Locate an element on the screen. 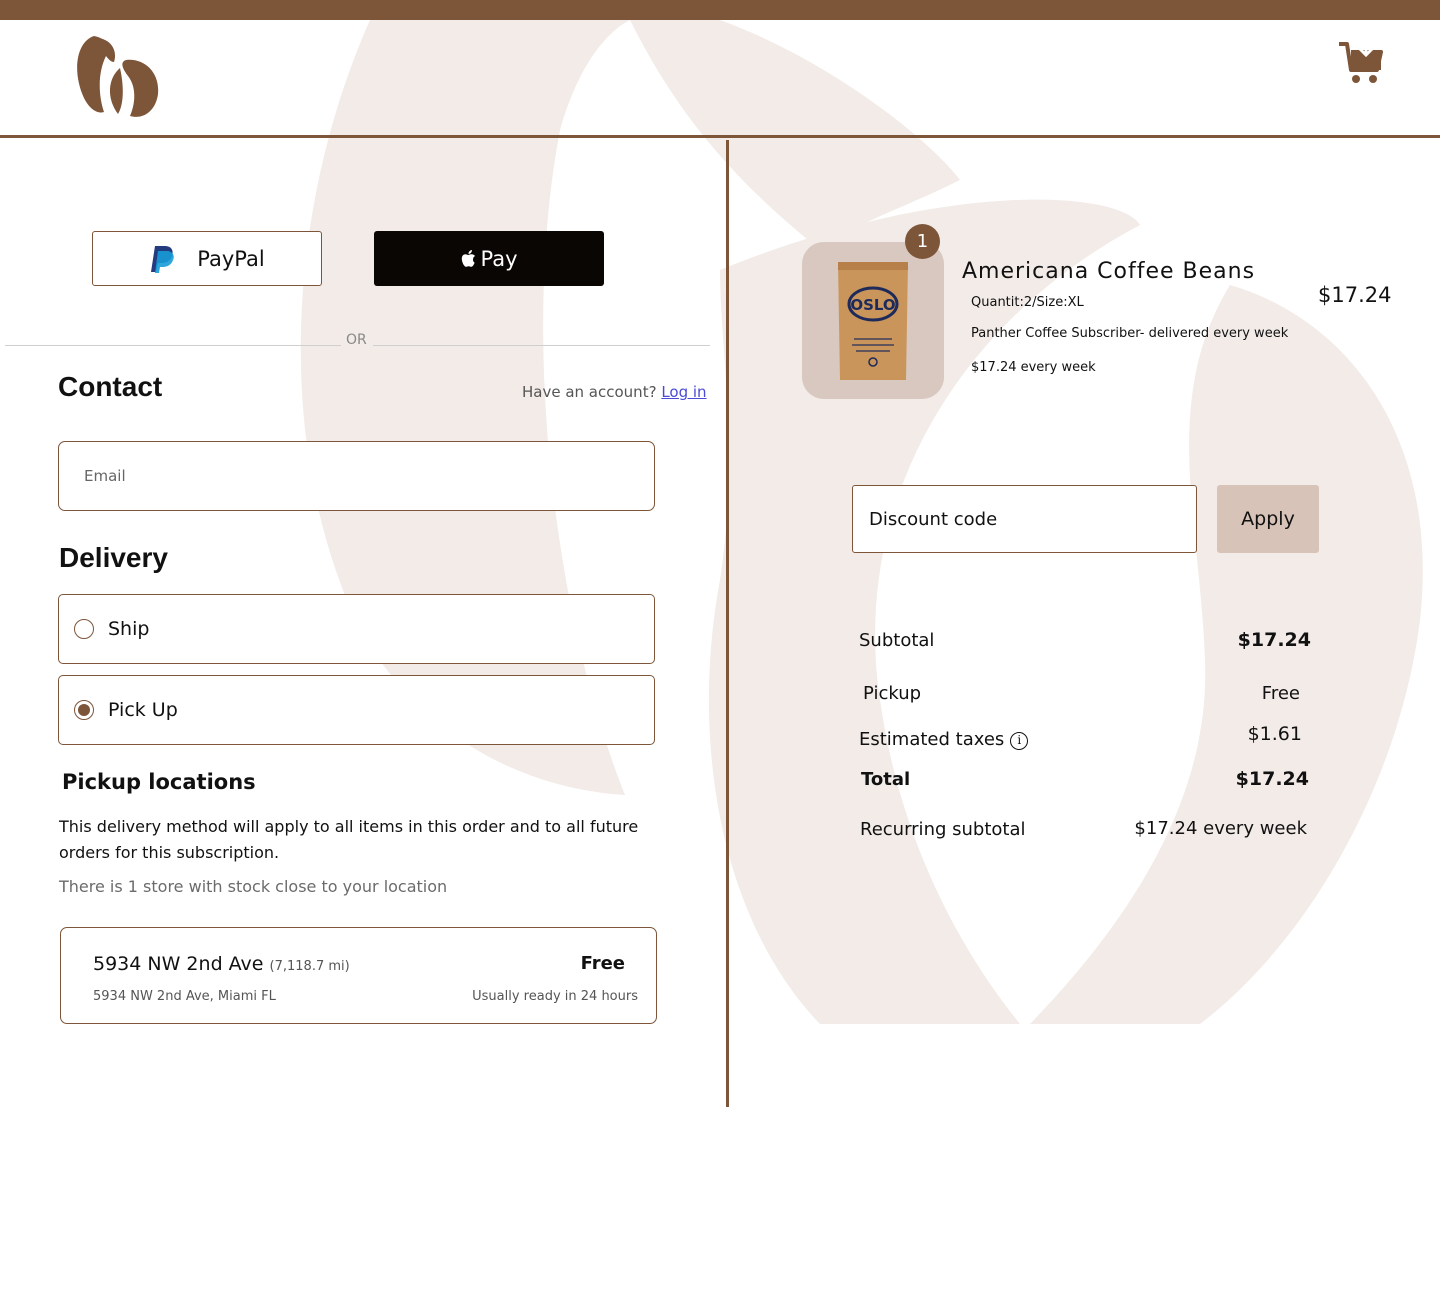  delivery-option-pickup: Pick Up is located at coordinates (356, 710).